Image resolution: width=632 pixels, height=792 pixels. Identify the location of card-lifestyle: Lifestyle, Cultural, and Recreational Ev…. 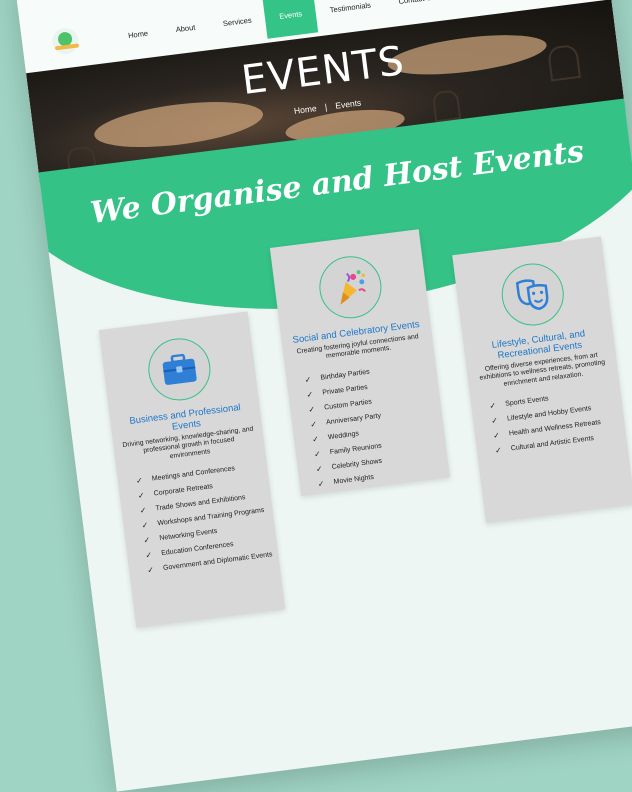
(542, 380).